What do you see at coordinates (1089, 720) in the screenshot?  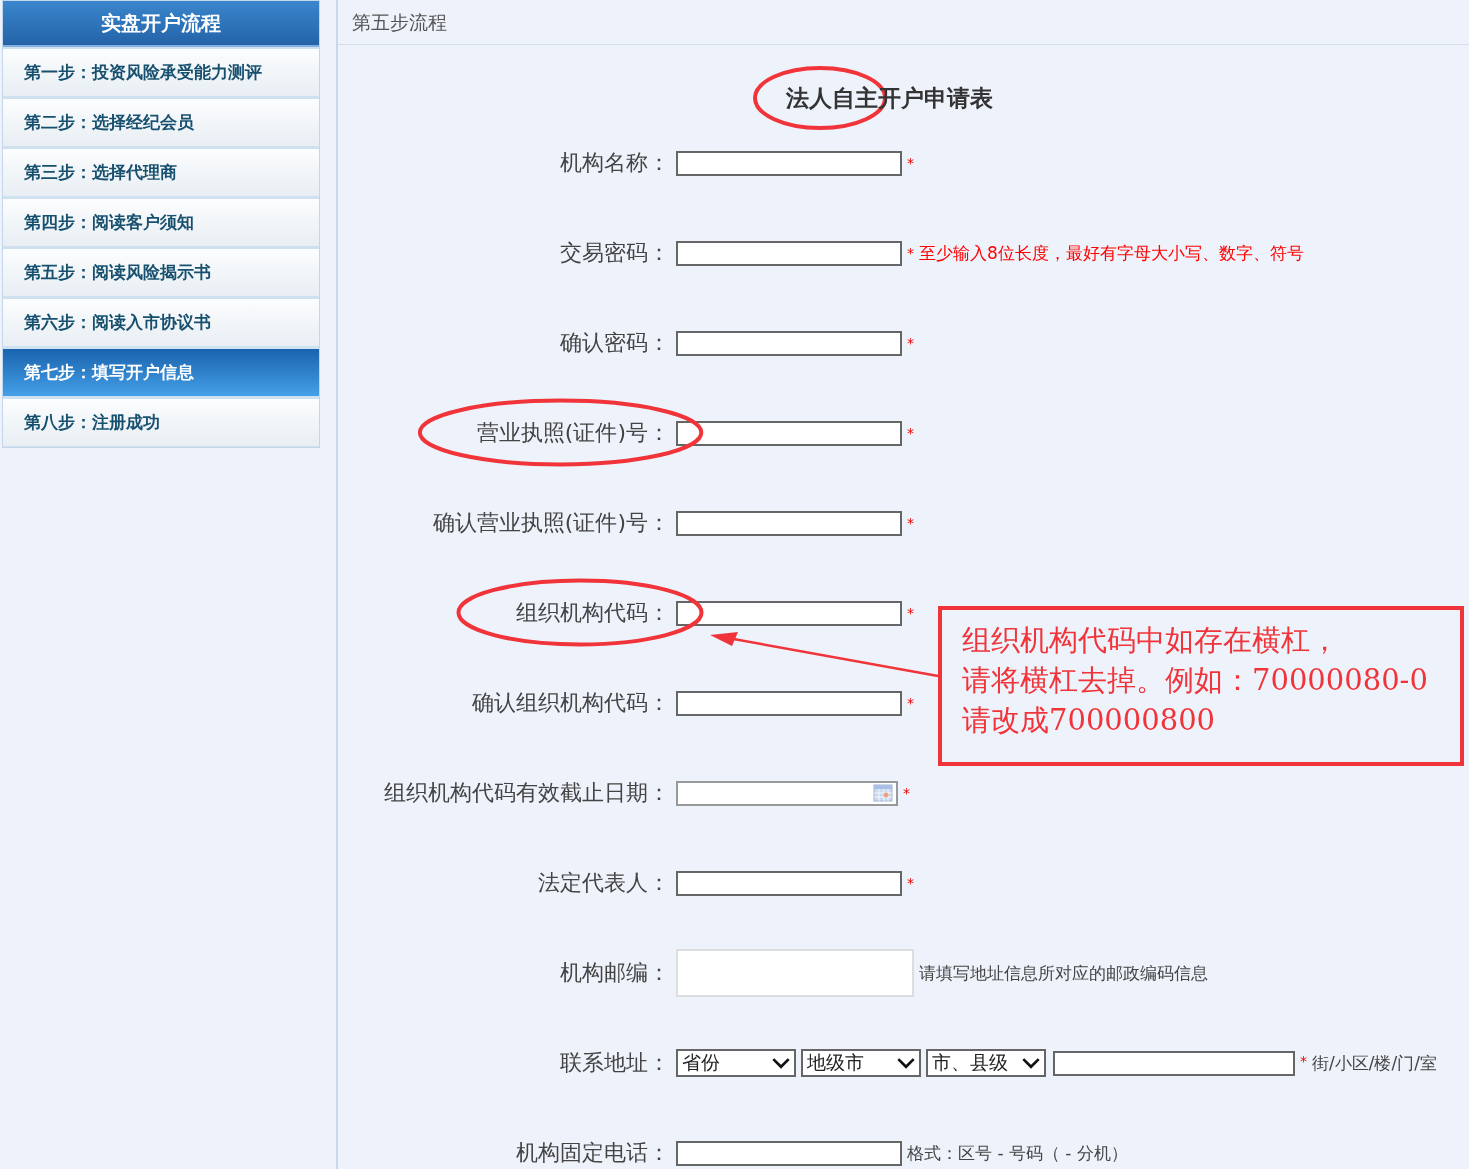 I see `callout-text: 请改成700000800` at bounding box center [1089, 720].